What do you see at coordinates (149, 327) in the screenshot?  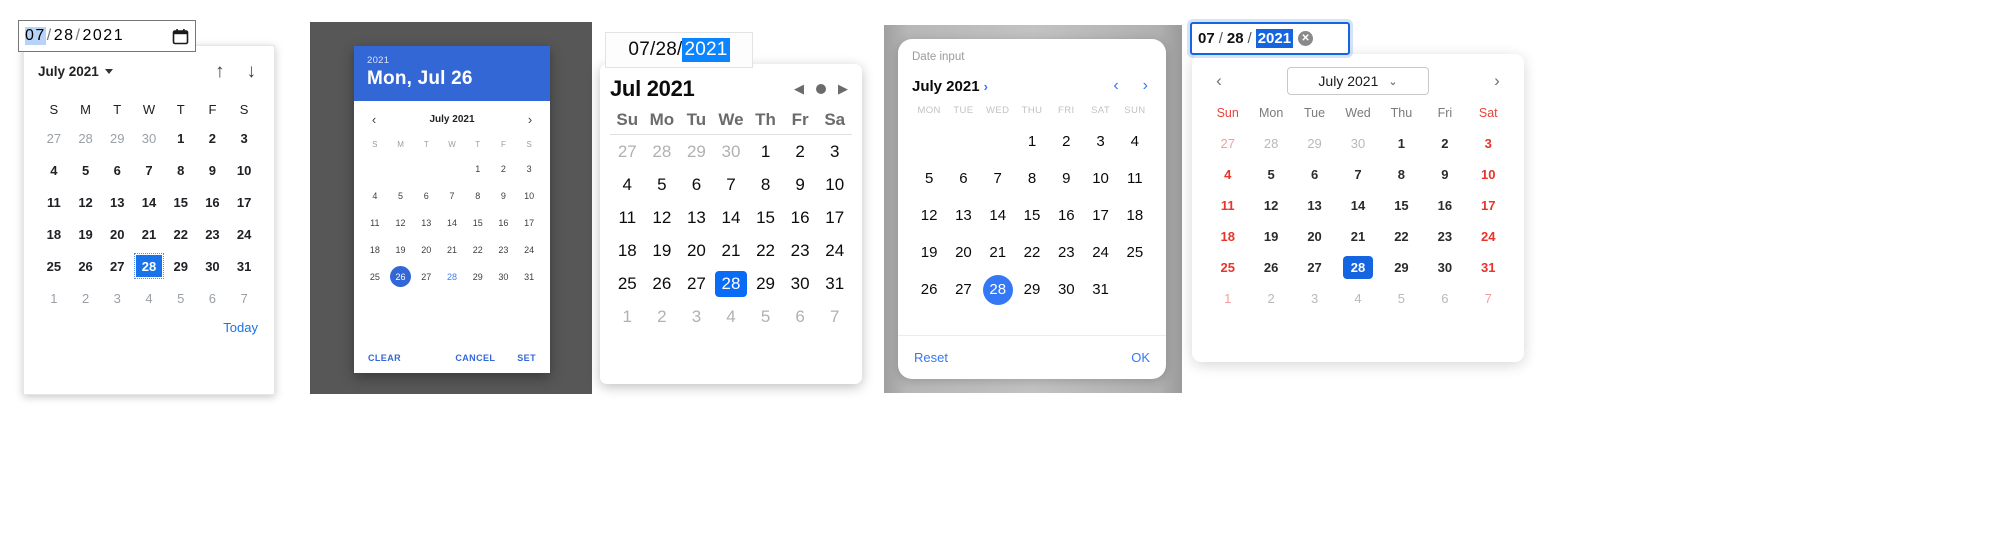 I see `today-button: Today` at bounding box center [149, 327].